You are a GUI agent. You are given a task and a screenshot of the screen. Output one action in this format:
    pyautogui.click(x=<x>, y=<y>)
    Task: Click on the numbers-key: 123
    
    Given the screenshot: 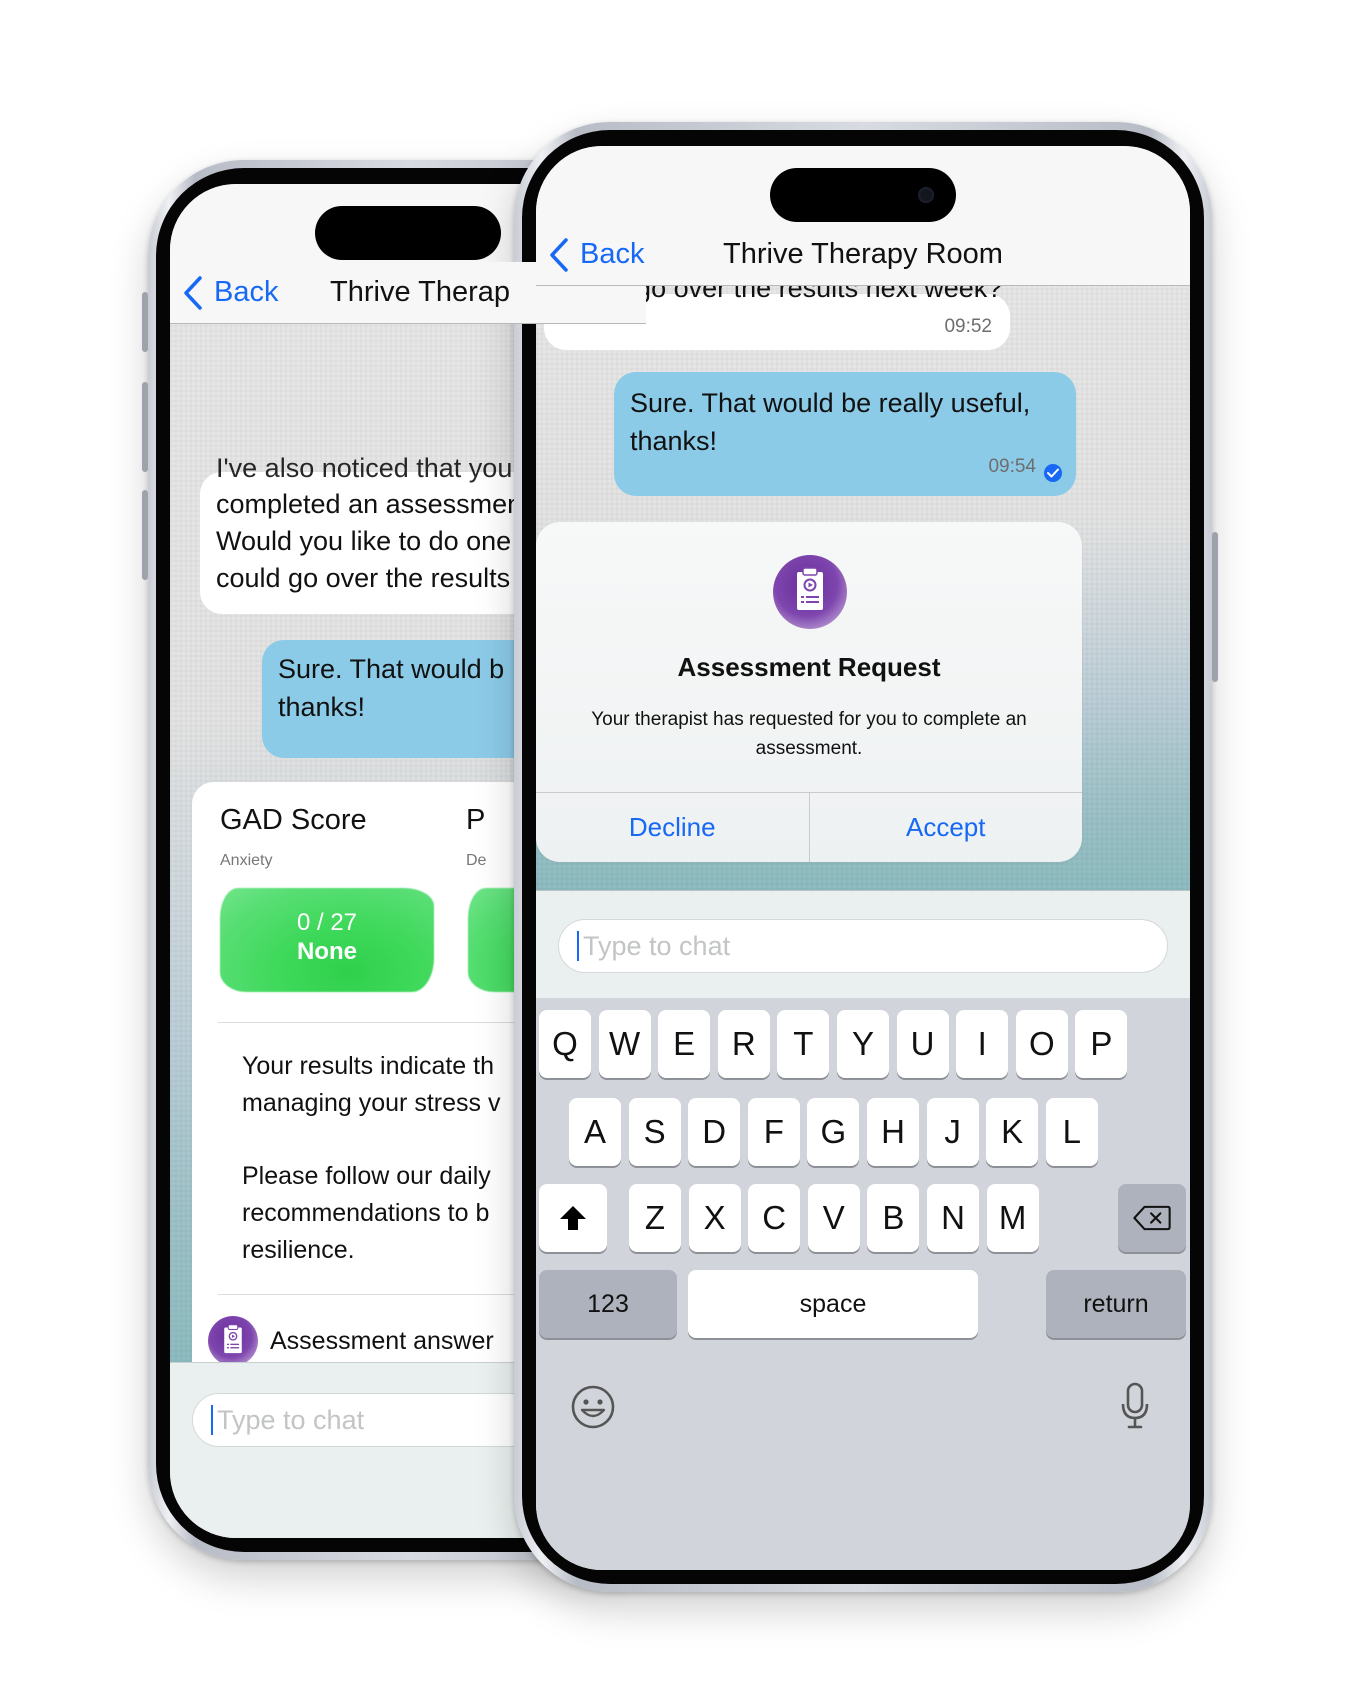 What is the action you would take?
    pyautogui.click(x=608, y=1304)
    